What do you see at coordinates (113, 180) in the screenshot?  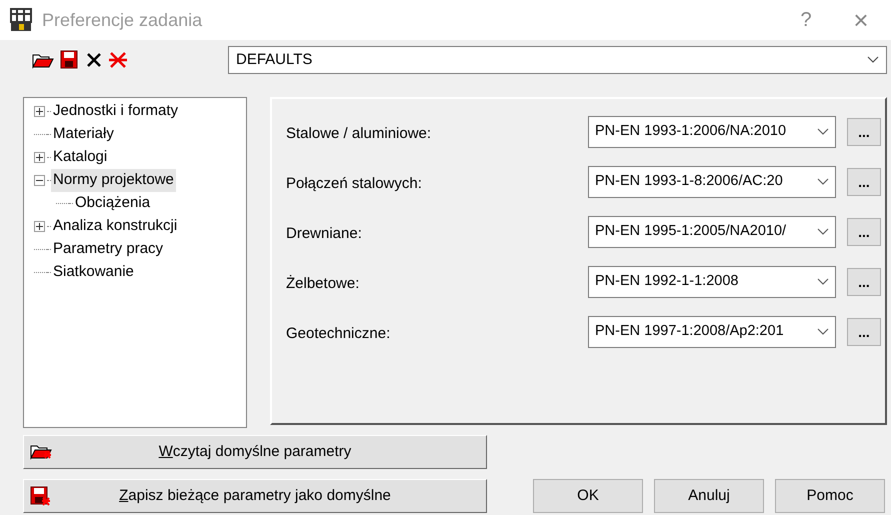 I see `tree-item: Normy projektowe` at bounding box center [113, 180].